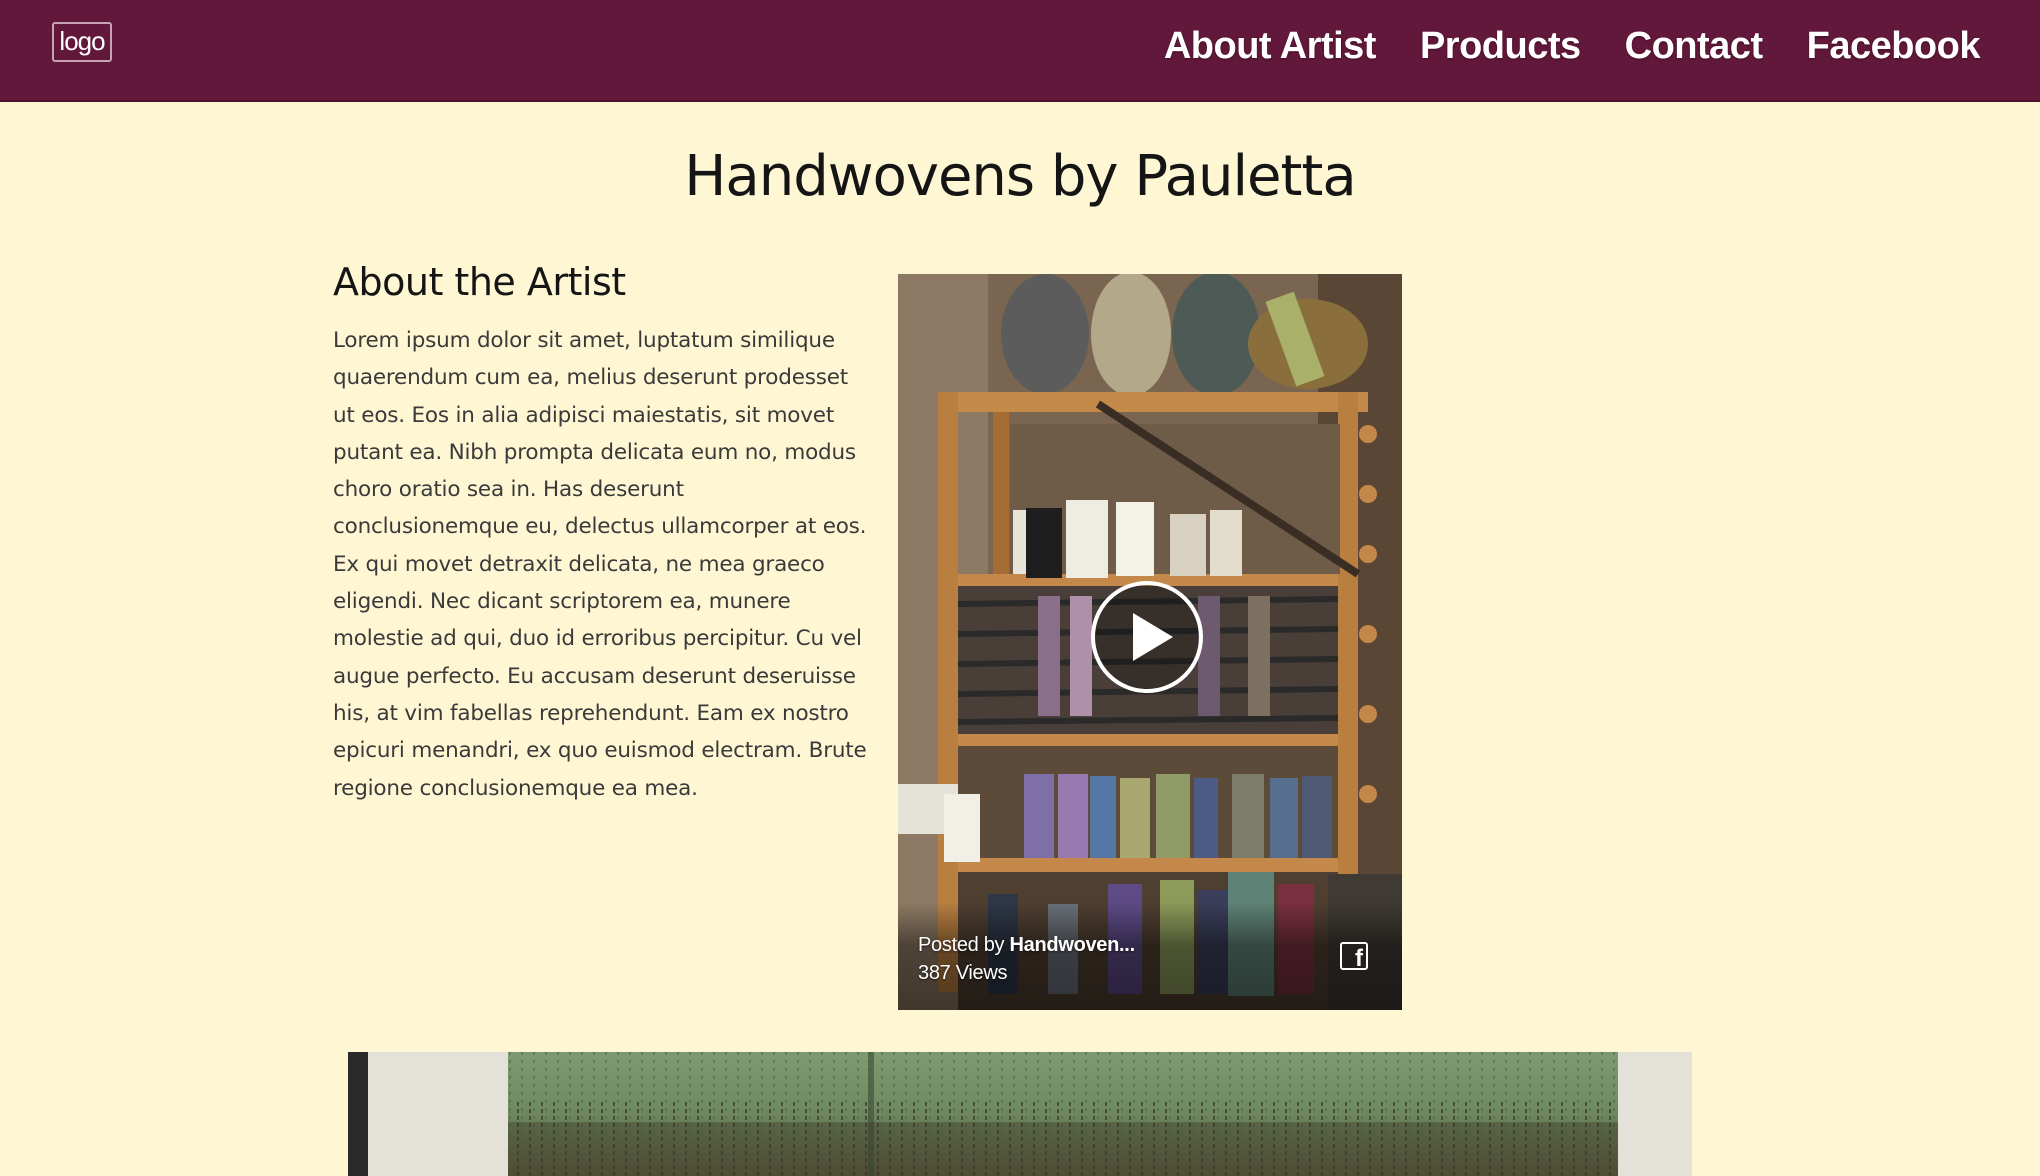 Image resolution: width=2040 pixels, height=1176 pixels. I want to click on logo: logo, so click(82, 42).